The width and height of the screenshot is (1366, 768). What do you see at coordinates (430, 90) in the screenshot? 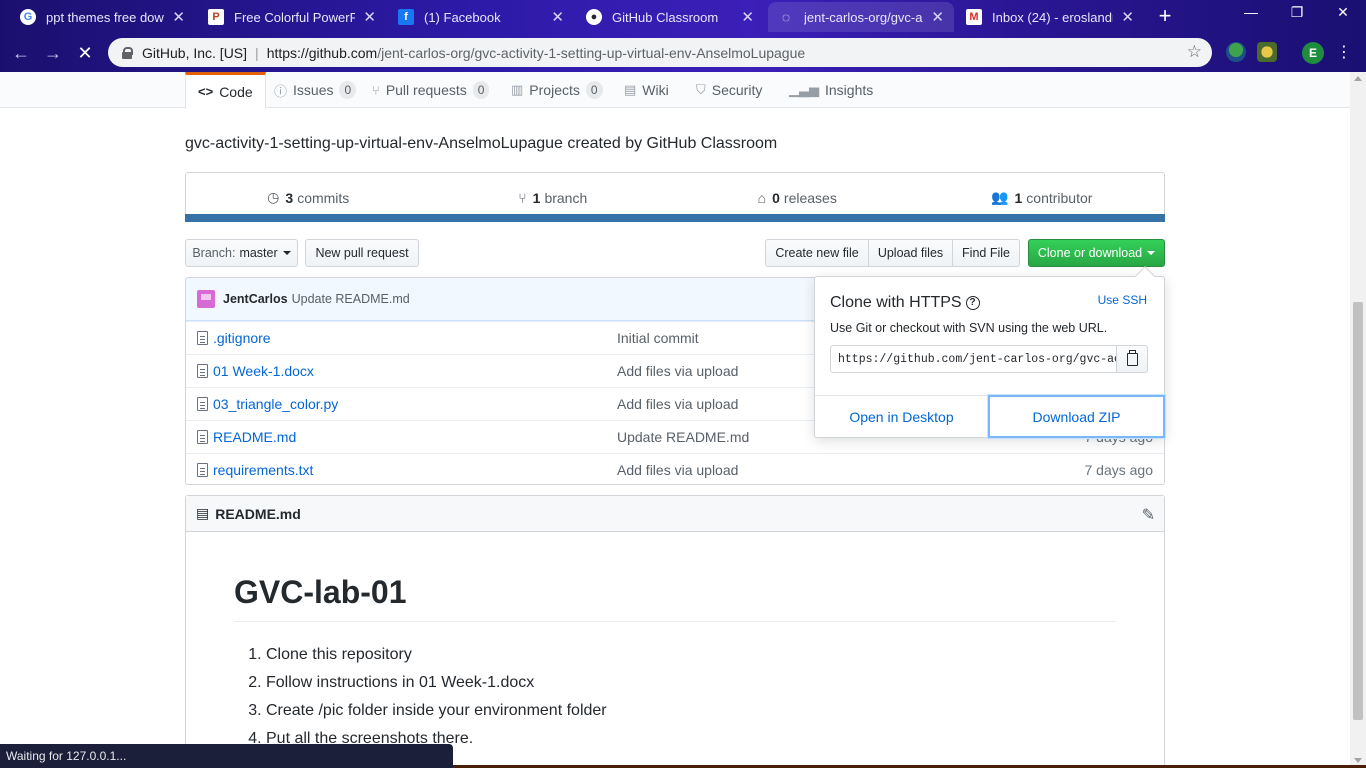
I see `tab-pull-requests: ⑂ Pull requests 0` at bounding box center [430, 90].